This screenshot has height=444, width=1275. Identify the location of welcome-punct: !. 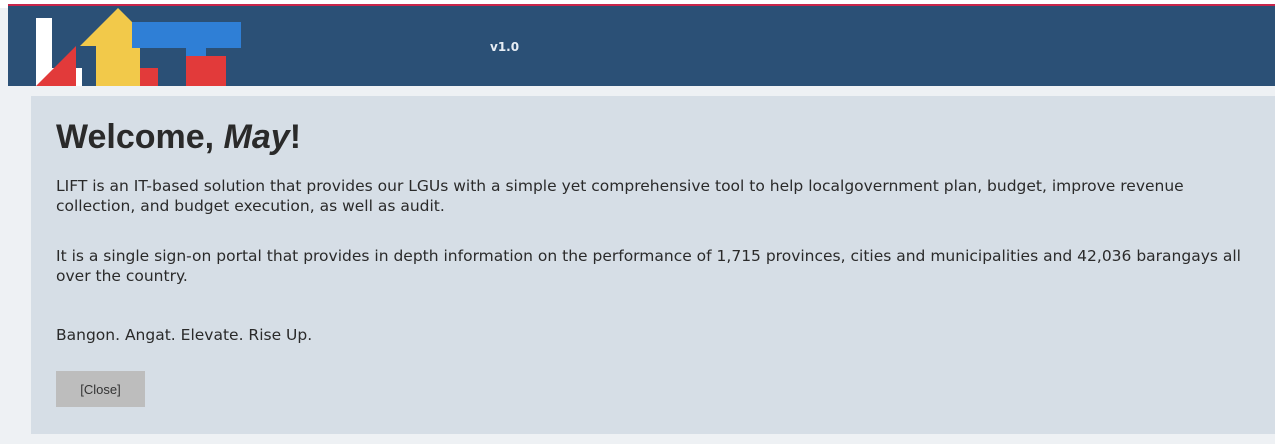
(295, 137).